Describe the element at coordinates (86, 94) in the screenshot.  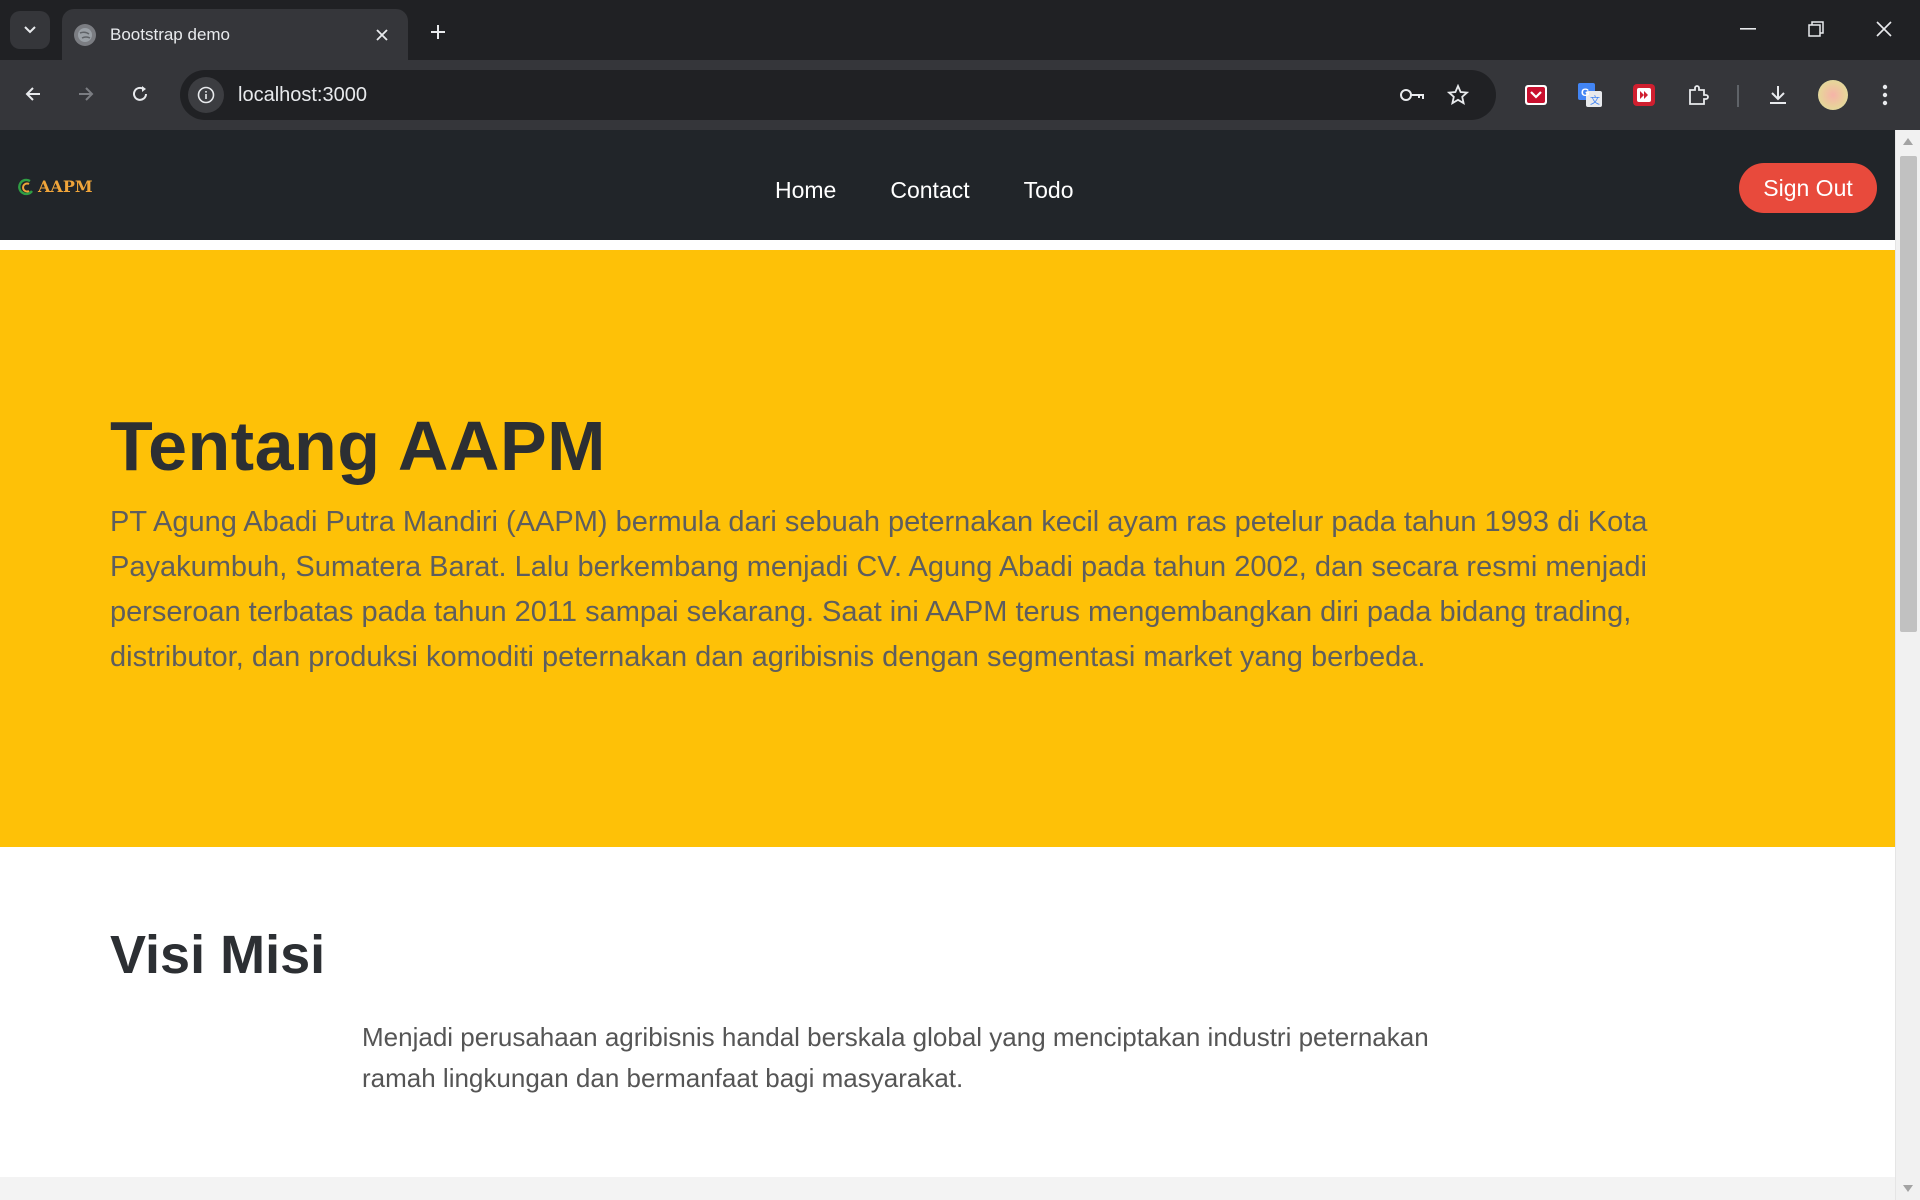
I see `forward-icon` at that location.